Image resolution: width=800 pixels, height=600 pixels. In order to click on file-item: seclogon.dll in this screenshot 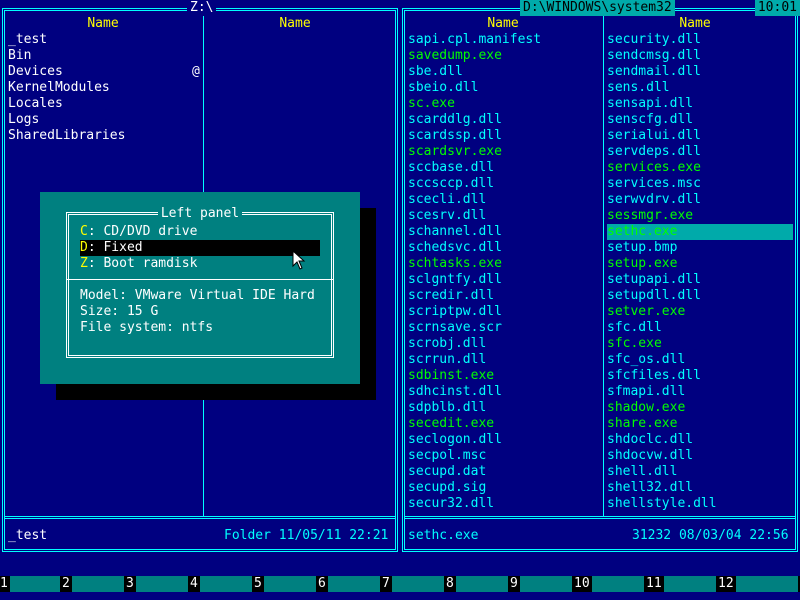, I will do `click(504, 440)`.